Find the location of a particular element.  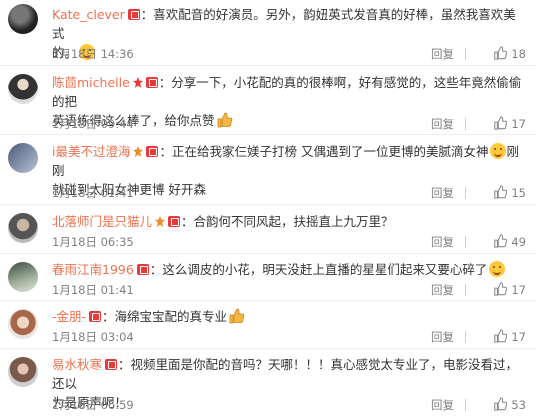

comment-body-line1: ：合韵何不同风起，扶摇直上九万里？ is located at coordinates (287, 221).